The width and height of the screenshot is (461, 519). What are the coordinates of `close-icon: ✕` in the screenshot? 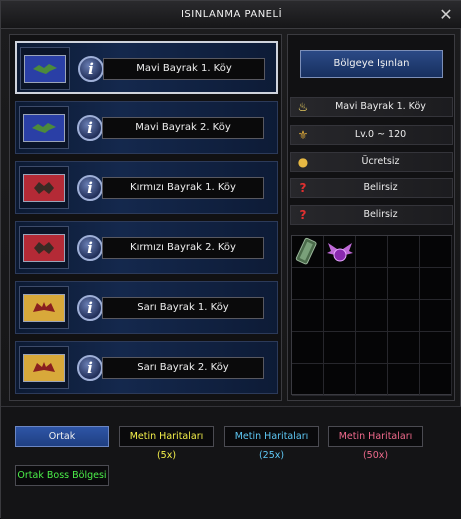 It's located at (446, 15).